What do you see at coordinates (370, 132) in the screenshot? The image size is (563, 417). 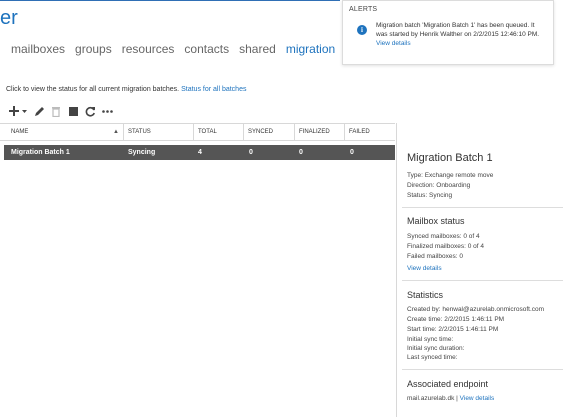 I see `column-header-failed: FAILED` at bounding box center [370, 132].